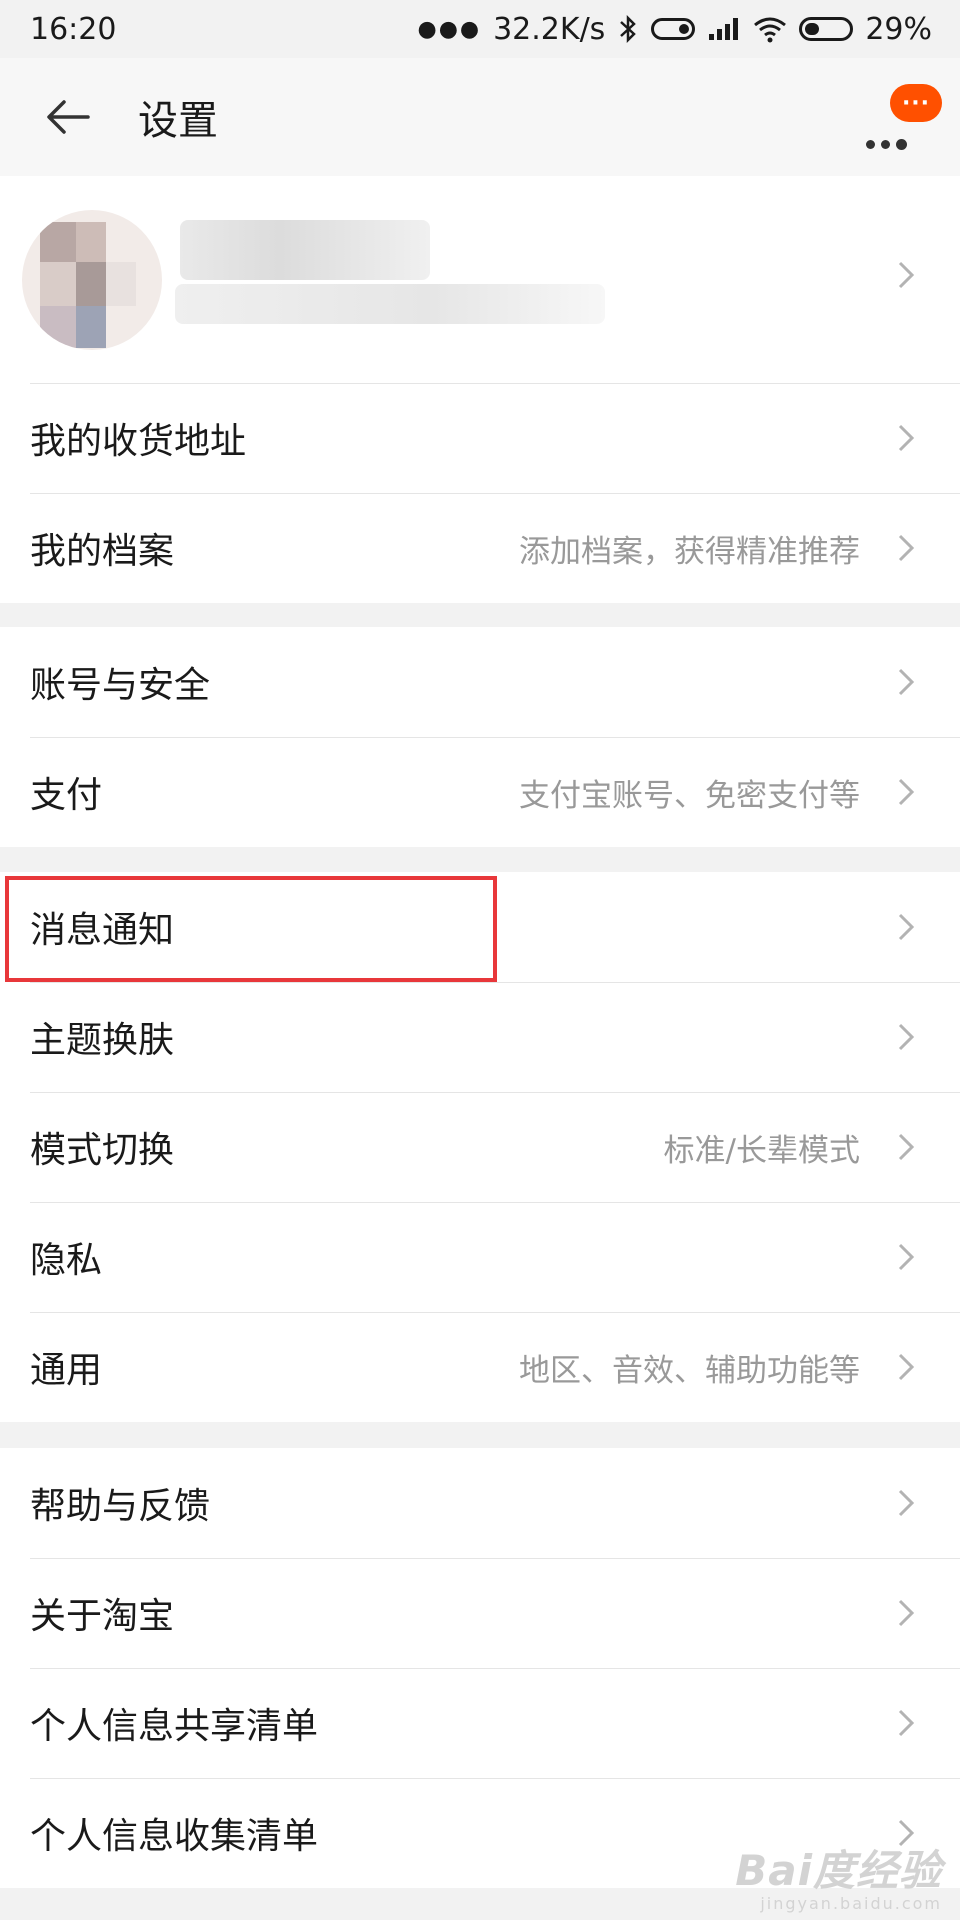  Describe the element at coordinates (480, 1367) in the screenshot. I see `settings-row: 通用 地区、音效、辅助功能等` at that location.